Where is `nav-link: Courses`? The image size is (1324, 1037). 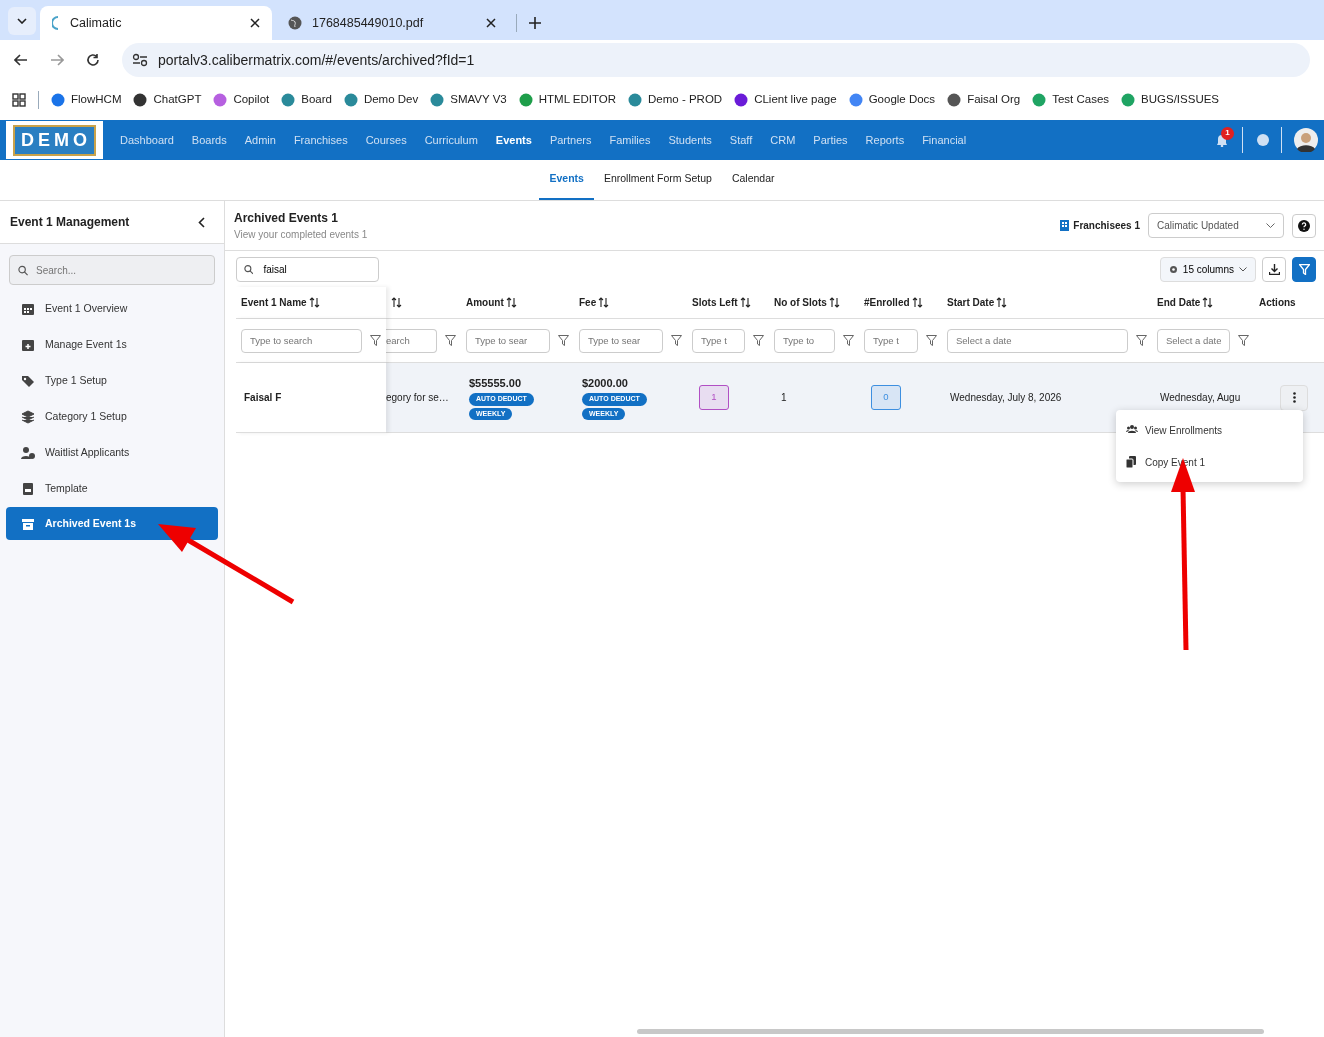
nav-link: Courses is located at coordinates (386, 140).